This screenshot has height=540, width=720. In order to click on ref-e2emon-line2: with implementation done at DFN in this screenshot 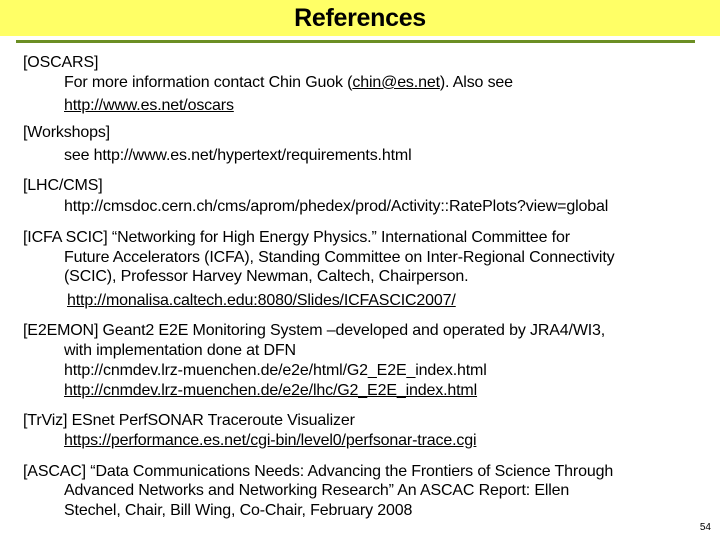, I will do `click(180, 350)`.